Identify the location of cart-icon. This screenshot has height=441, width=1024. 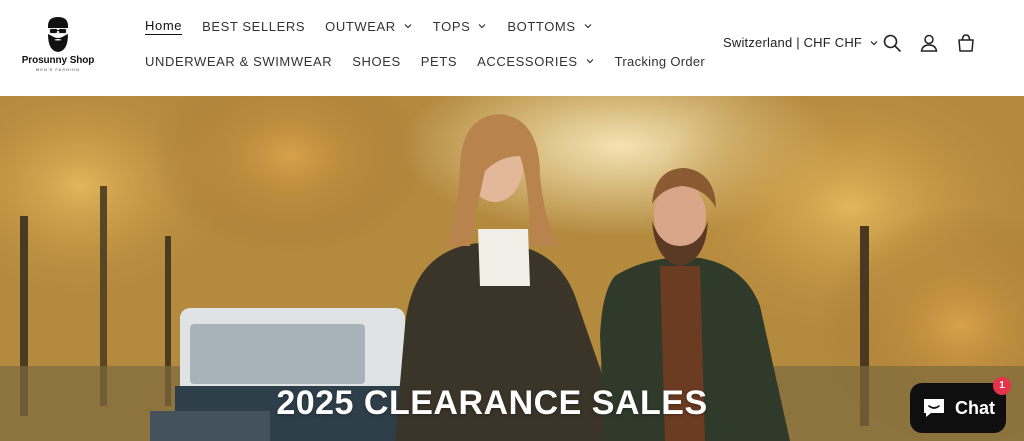
(966, 43).